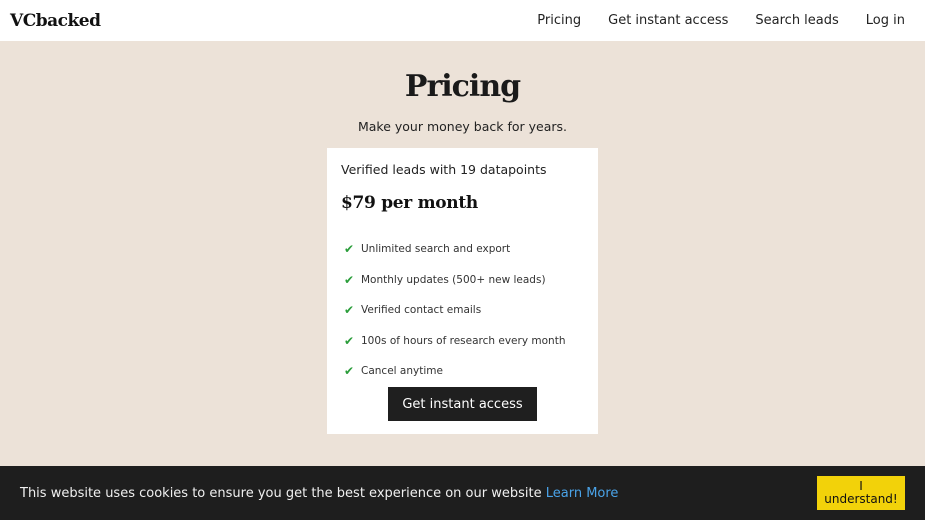  I want to click on feature-text: 100s of hours of research every month, so click(463, 340).